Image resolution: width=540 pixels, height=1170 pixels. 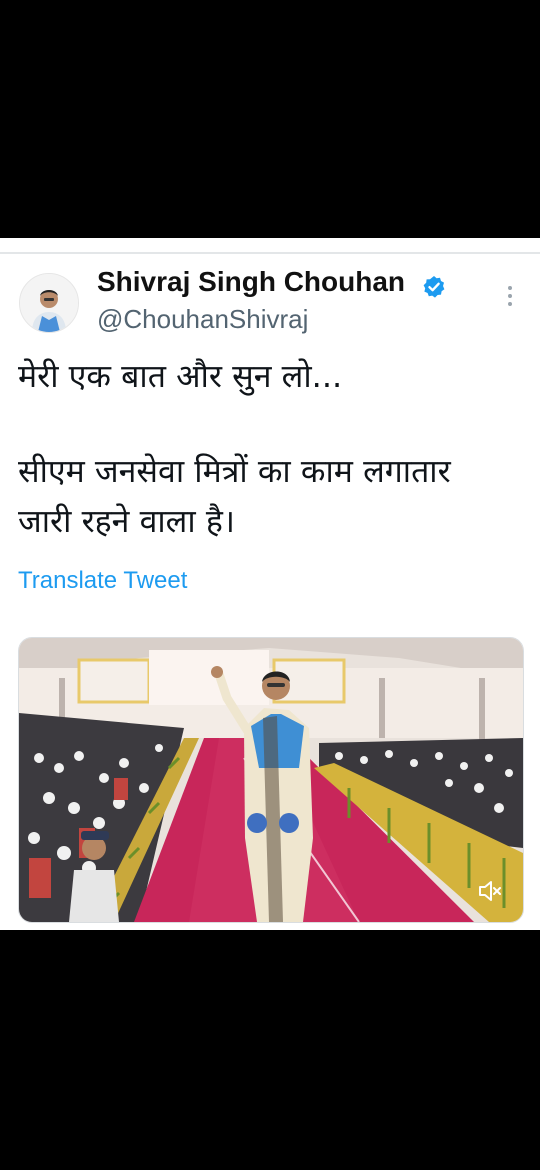 I want to click on divider, so click(x=270, y=253).